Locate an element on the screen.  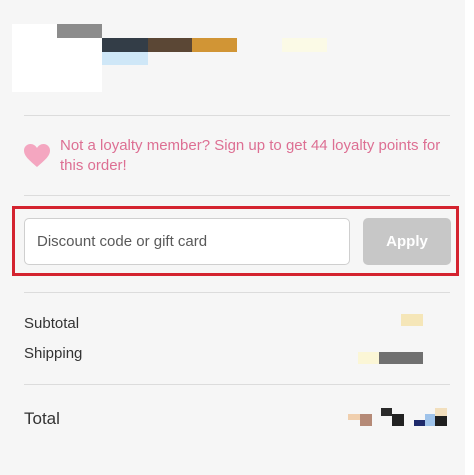
page-margin is located at coordinates (469, 237).